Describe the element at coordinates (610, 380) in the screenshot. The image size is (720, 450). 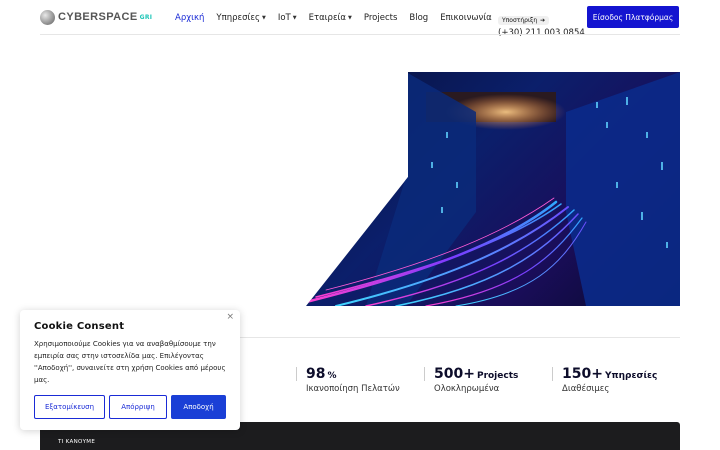
I see `stat-services: 150+ Υπηρεσίες Διαθέσιμες` at that location.